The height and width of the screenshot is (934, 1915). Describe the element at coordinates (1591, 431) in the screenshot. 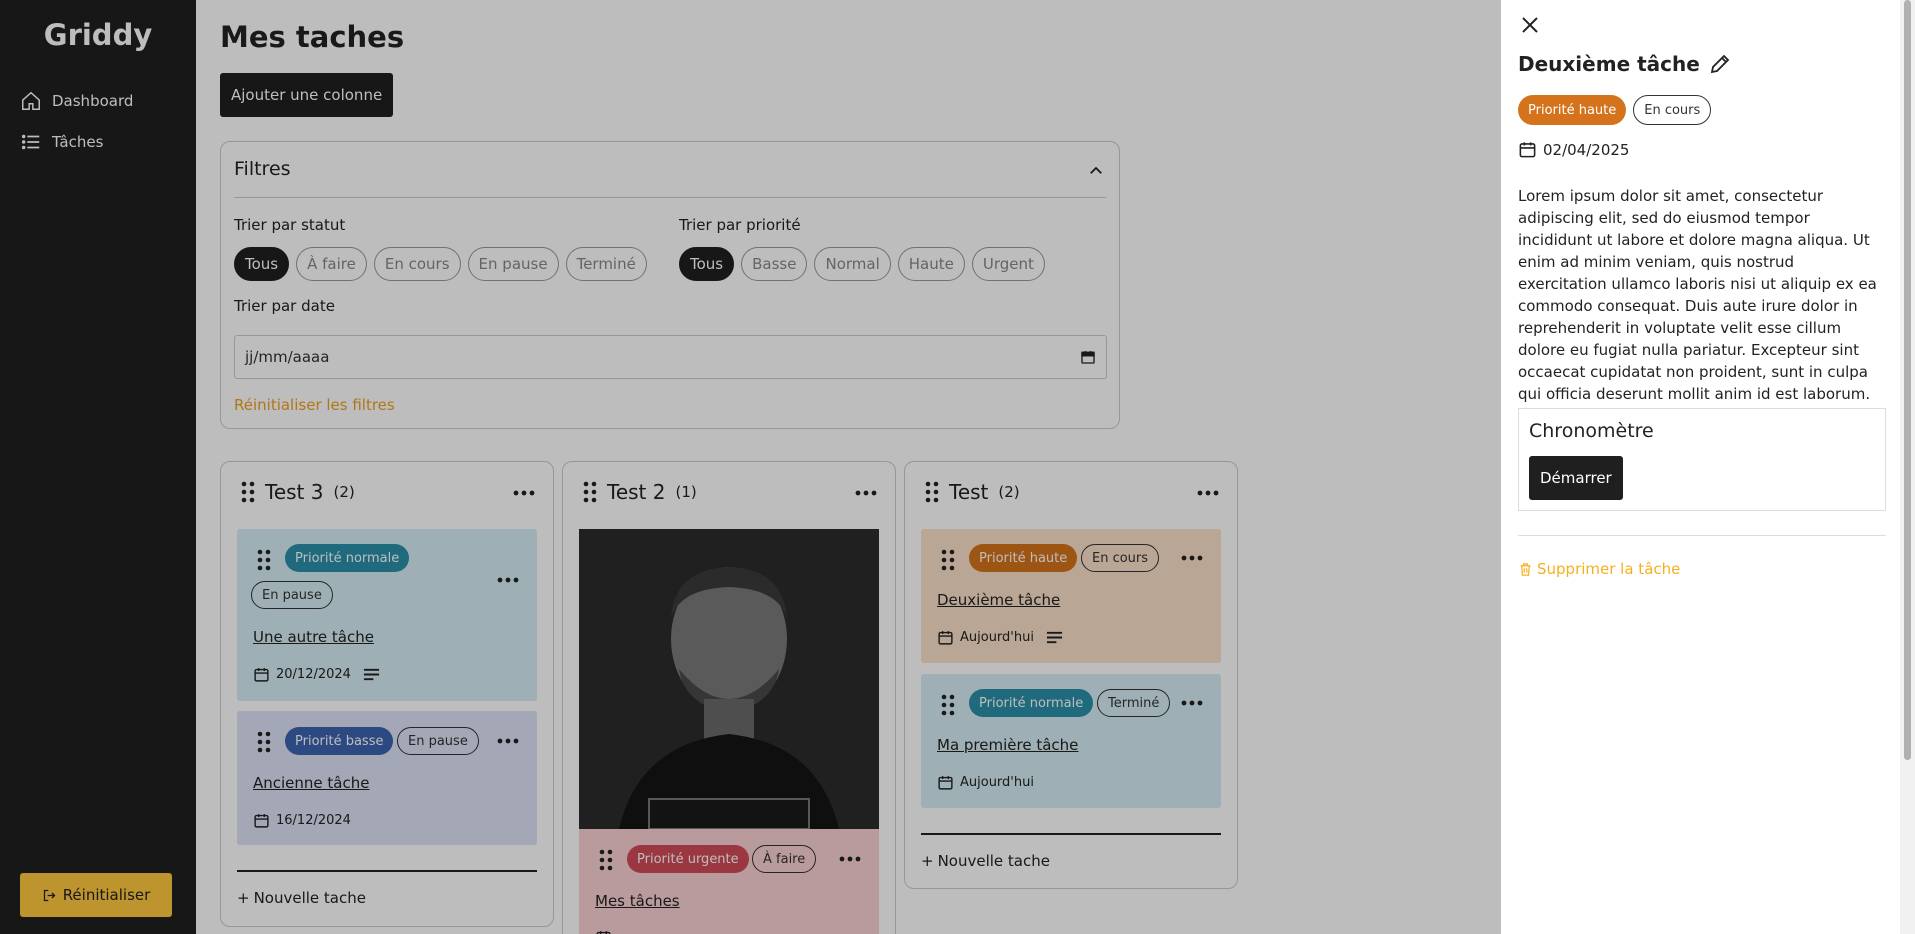

I see `stopwatch-title: Chronomètre` at that location.